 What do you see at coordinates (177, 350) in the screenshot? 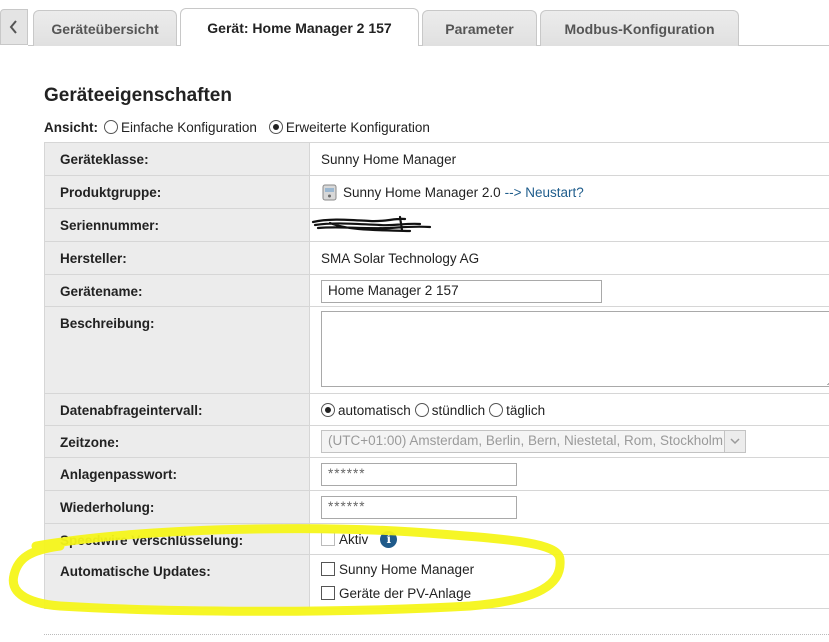
I see `description-label: Beschreibung:` at bounding box center [177, 350].